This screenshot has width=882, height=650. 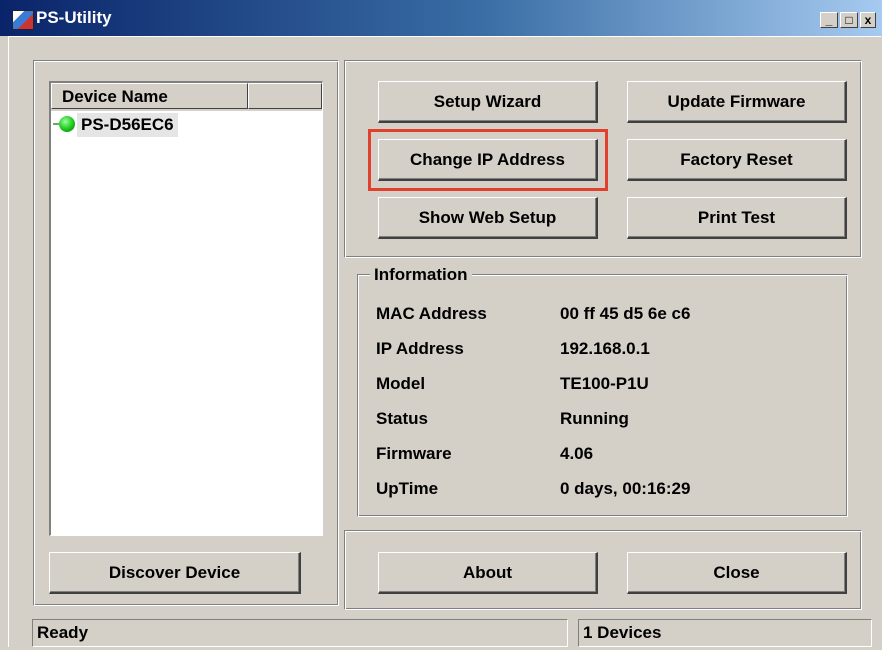 What do you see at coordinates (74, 17) in the screenshot?
I see `window-title: PS-Utility` at bounding box center [74, 17].